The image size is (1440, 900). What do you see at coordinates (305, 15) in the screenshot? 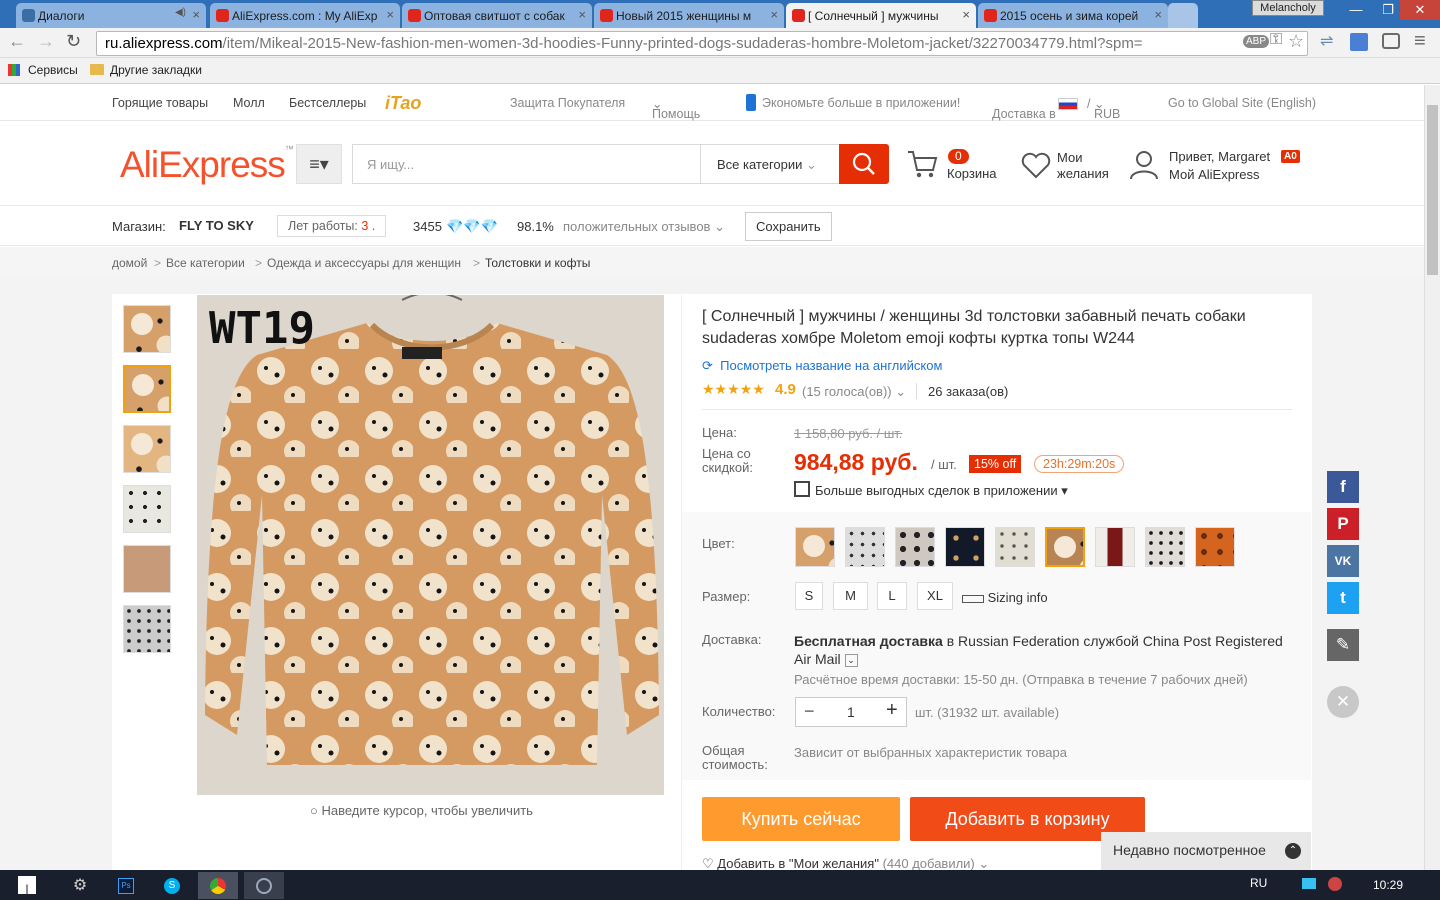
I see `browser-tab: AliExpress.com : My AliExp ×` at bounding box center [305, 15].